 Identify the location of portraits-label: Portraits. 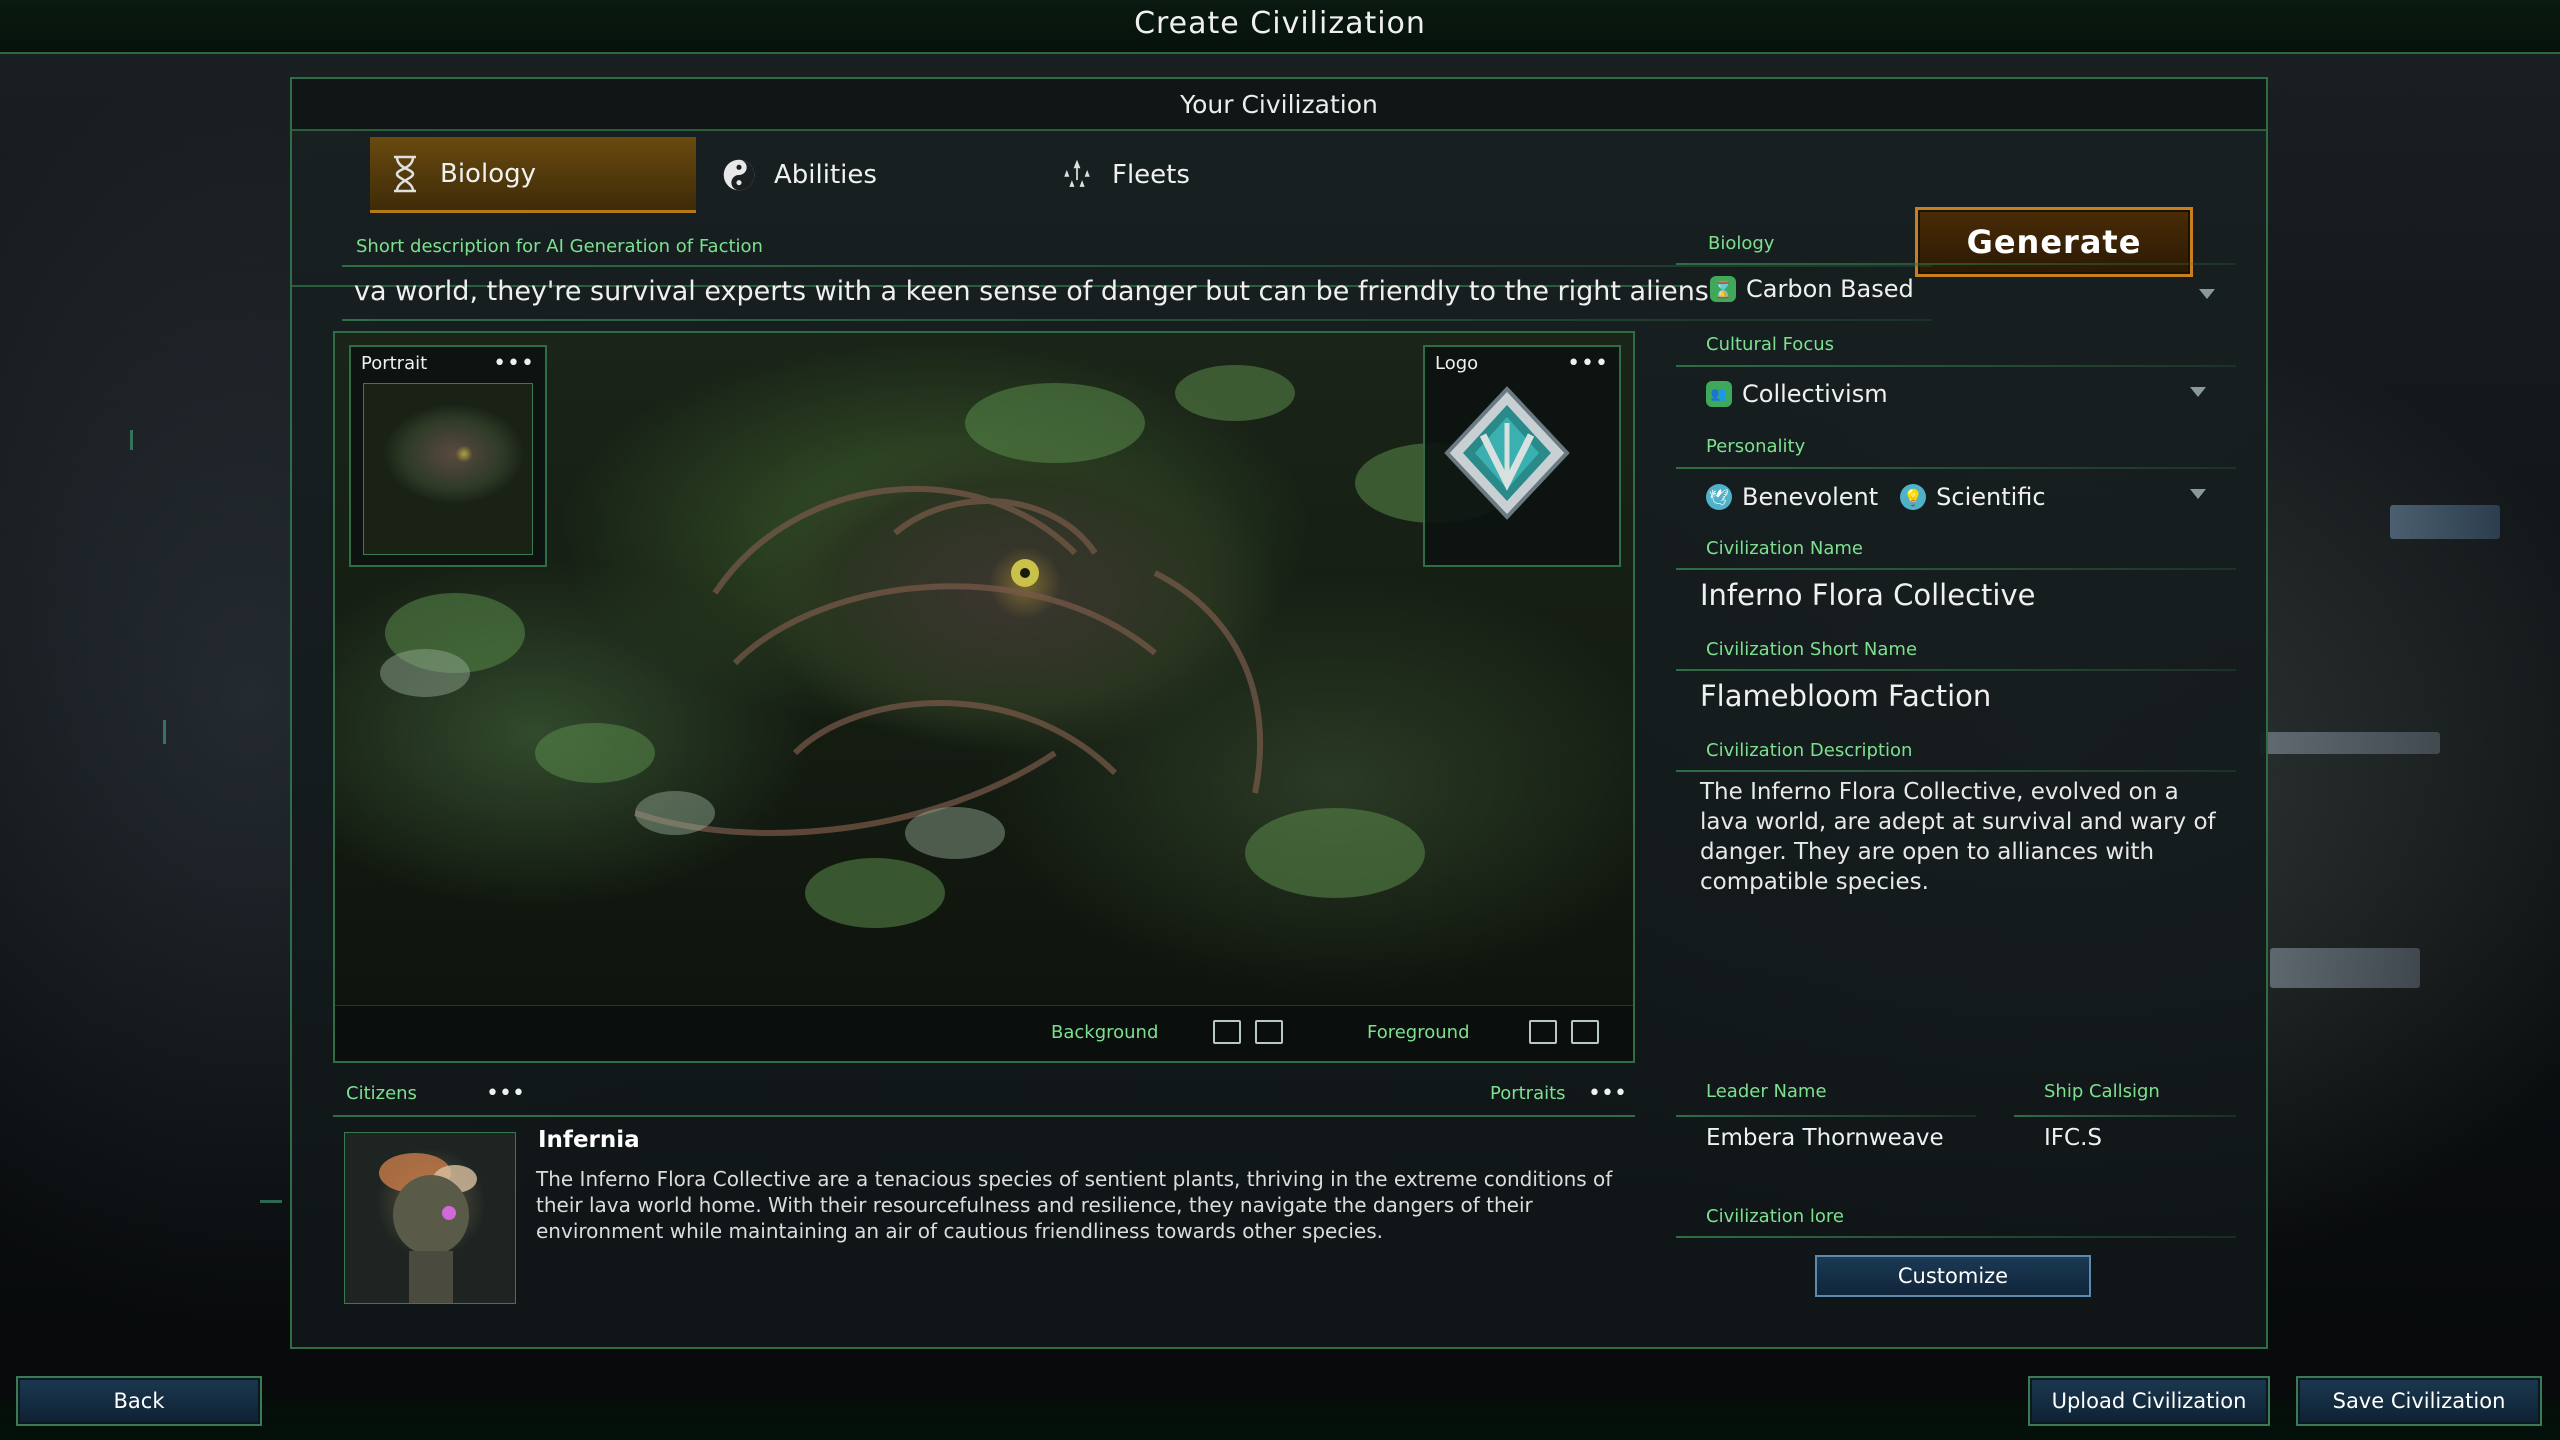
(1528, 1093).